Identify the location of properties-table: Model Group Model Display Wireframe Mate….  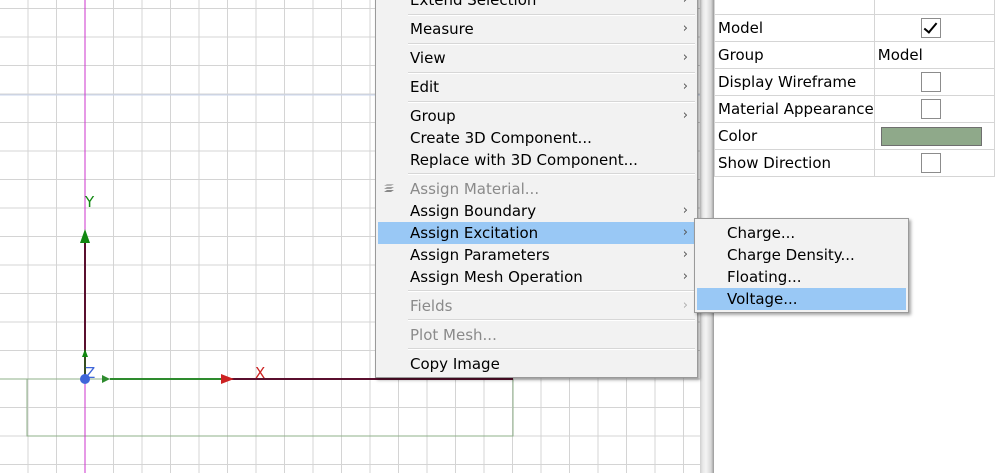
(854, 88).